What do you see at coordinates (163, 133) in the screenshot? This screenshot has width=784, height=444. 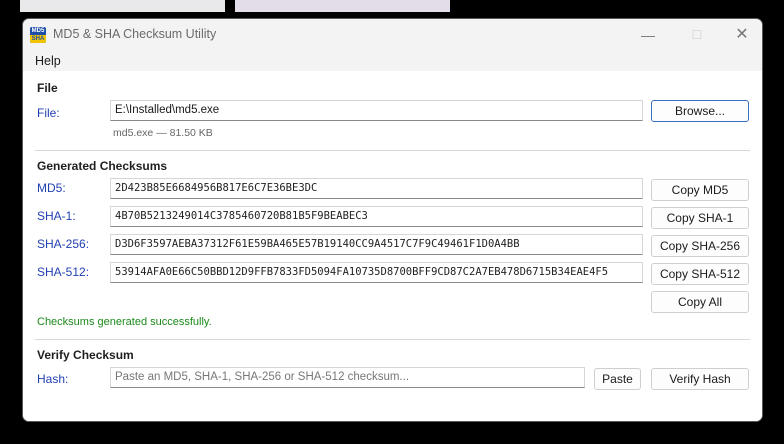 I see `file-info: md5.exe — 81.50 KB` at bounding box center [163, 133].